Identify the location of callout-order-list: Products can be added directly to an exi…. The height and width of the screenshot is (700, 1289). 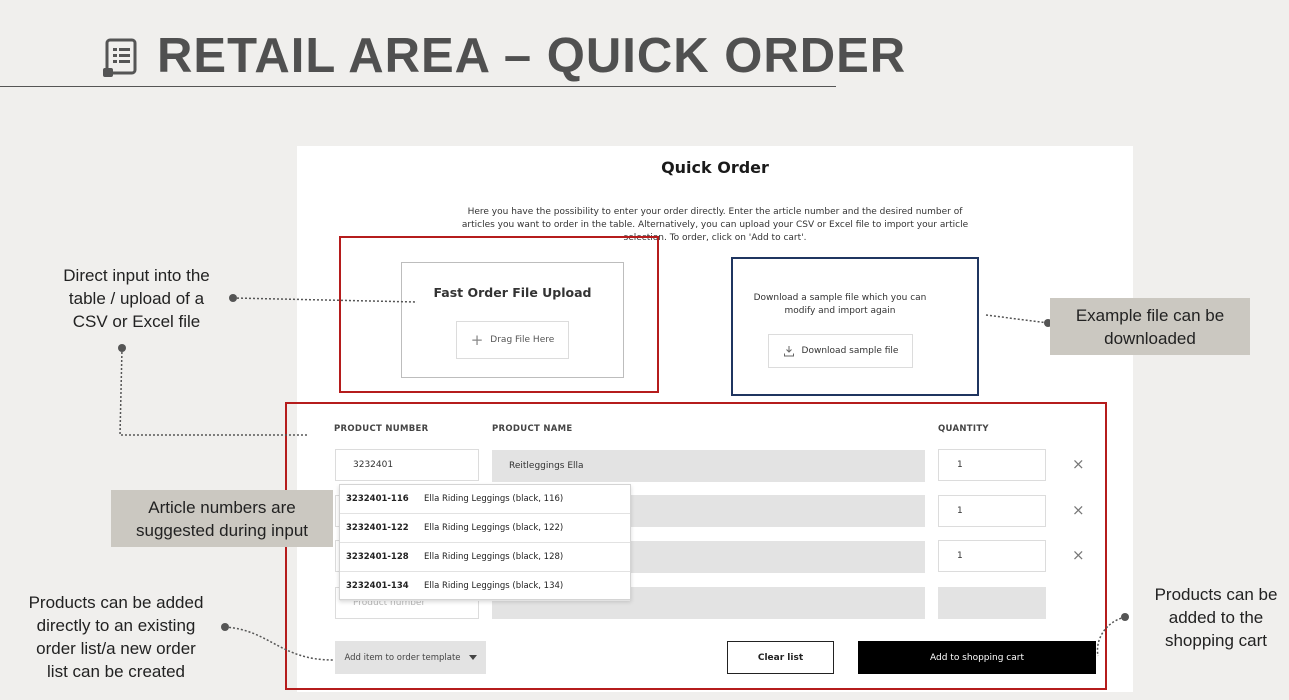
(116, 637).